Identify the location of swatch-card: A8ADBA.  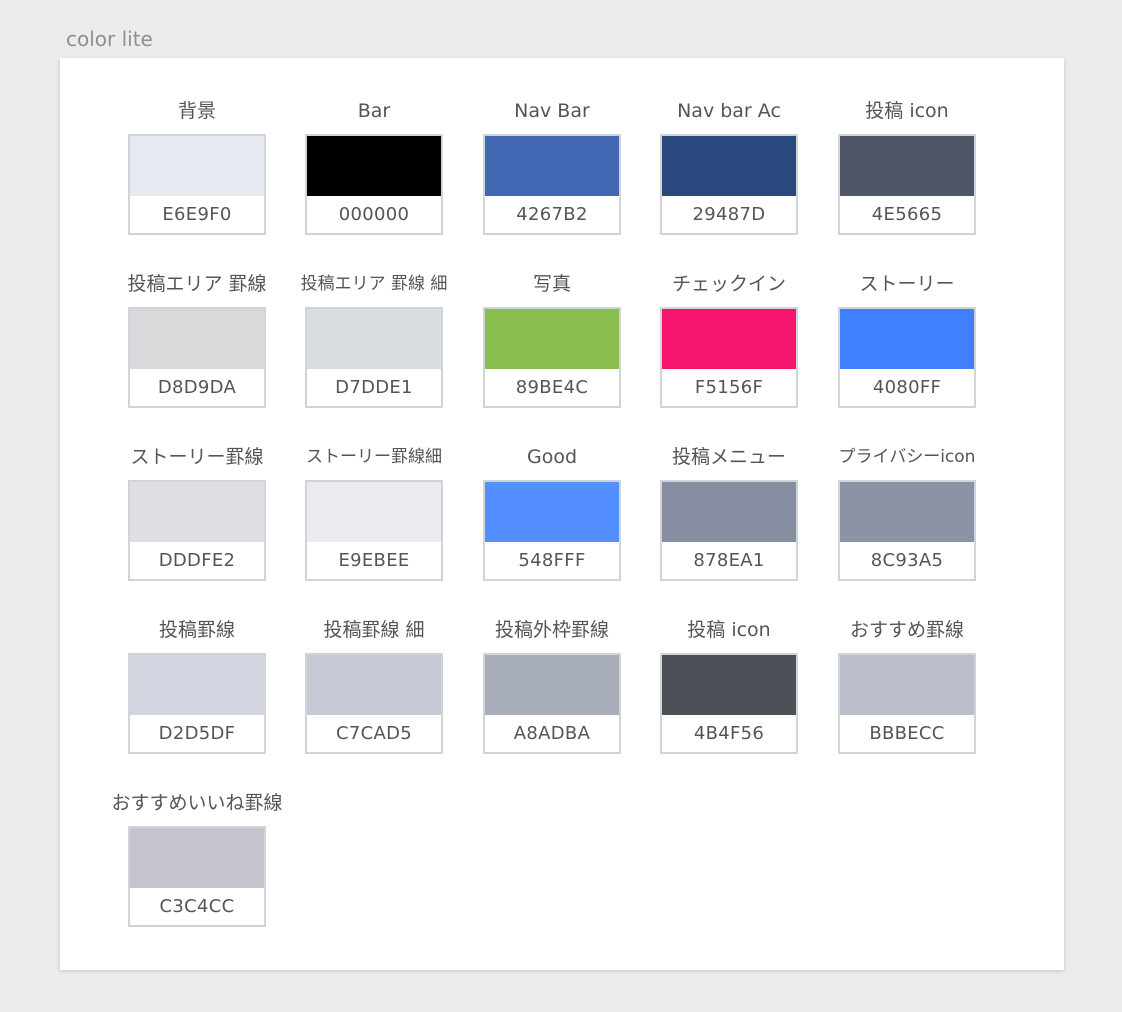
(552, 703).